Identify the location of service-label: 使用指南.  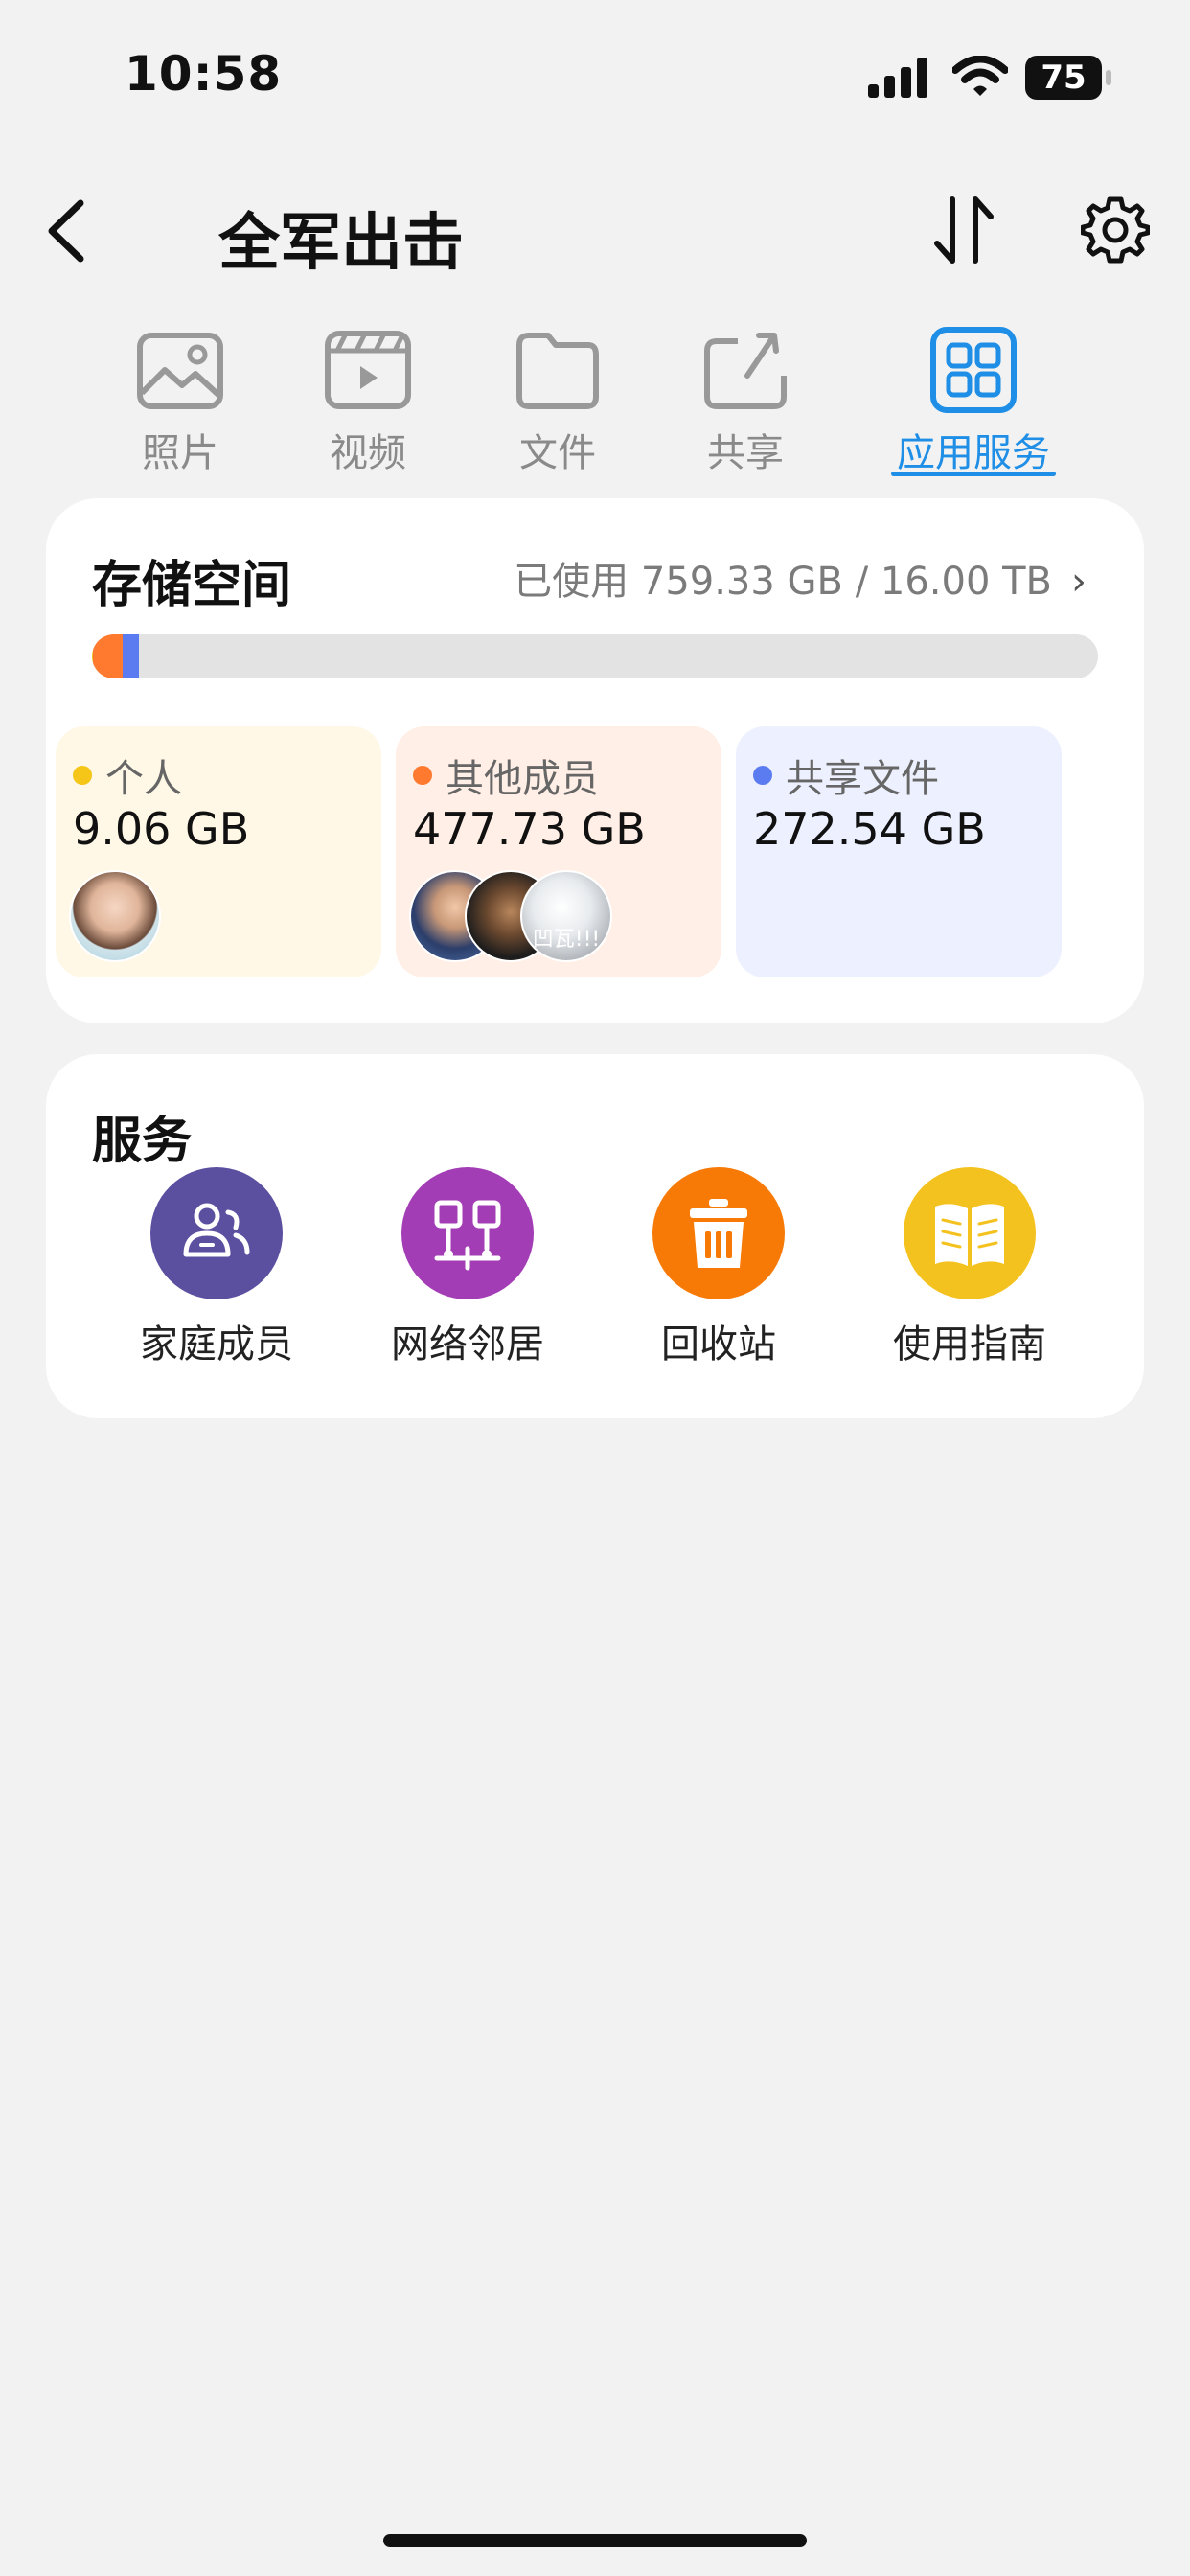
(969, 1344).